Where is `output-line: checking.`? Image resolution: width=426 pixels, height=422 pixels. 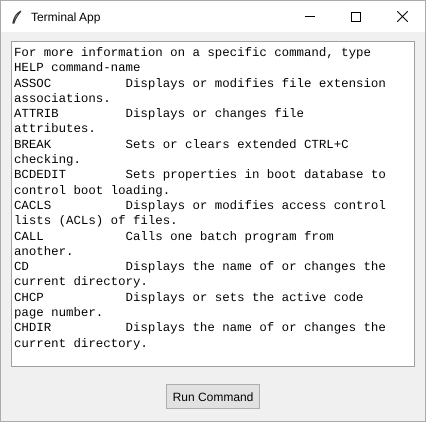 output-line: checking. is located at coordinates (48, 160).